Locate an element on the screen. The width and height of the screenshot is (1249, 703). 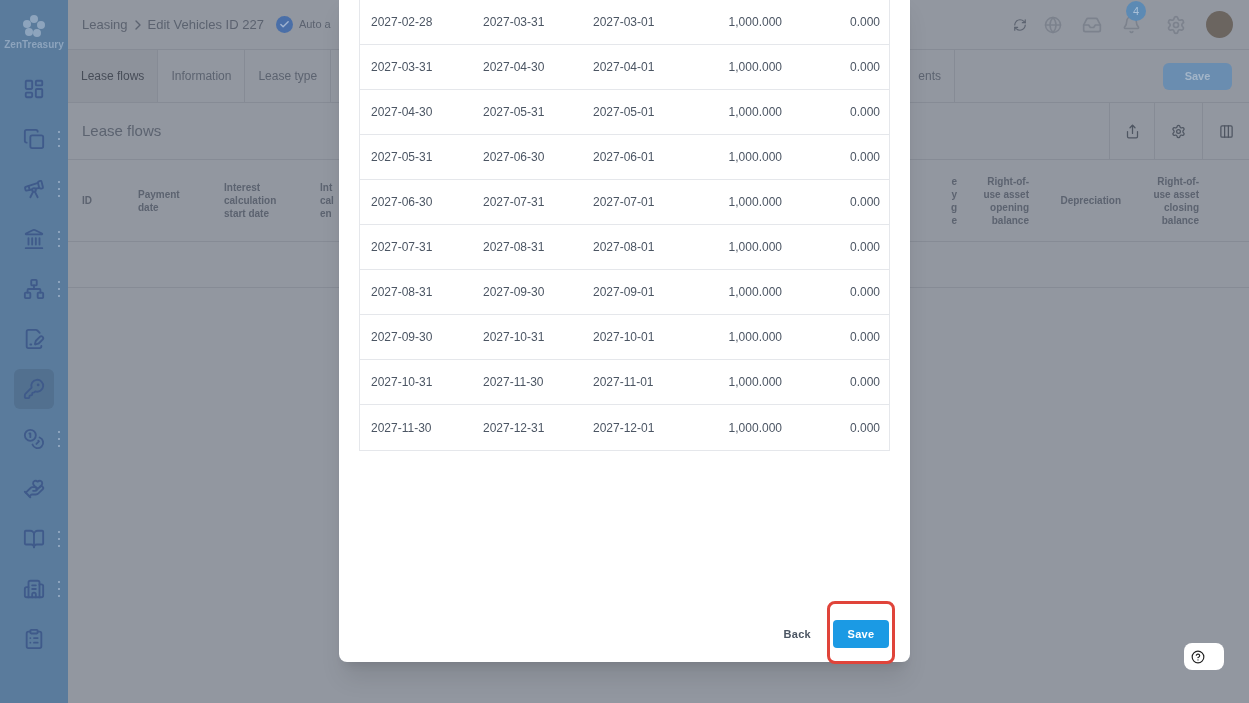
back-button: Back is located at coordinates (797, 634).